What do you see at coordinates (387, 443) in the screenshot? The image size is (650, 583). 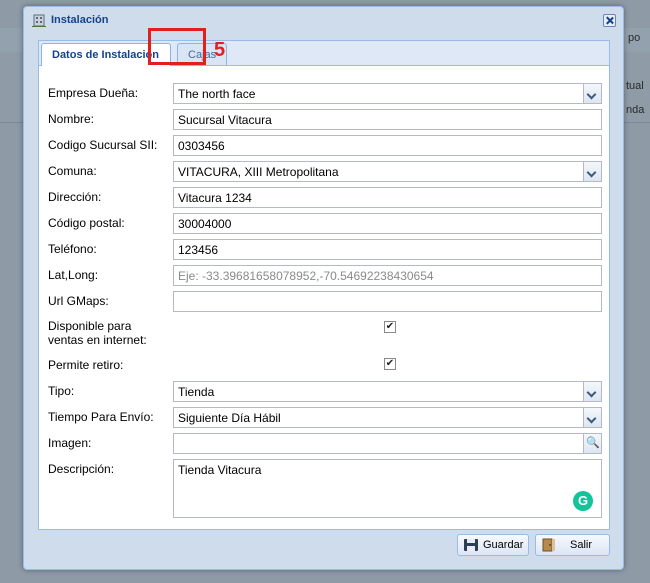 I see `imagen-field` at bounding box center [387, 443].